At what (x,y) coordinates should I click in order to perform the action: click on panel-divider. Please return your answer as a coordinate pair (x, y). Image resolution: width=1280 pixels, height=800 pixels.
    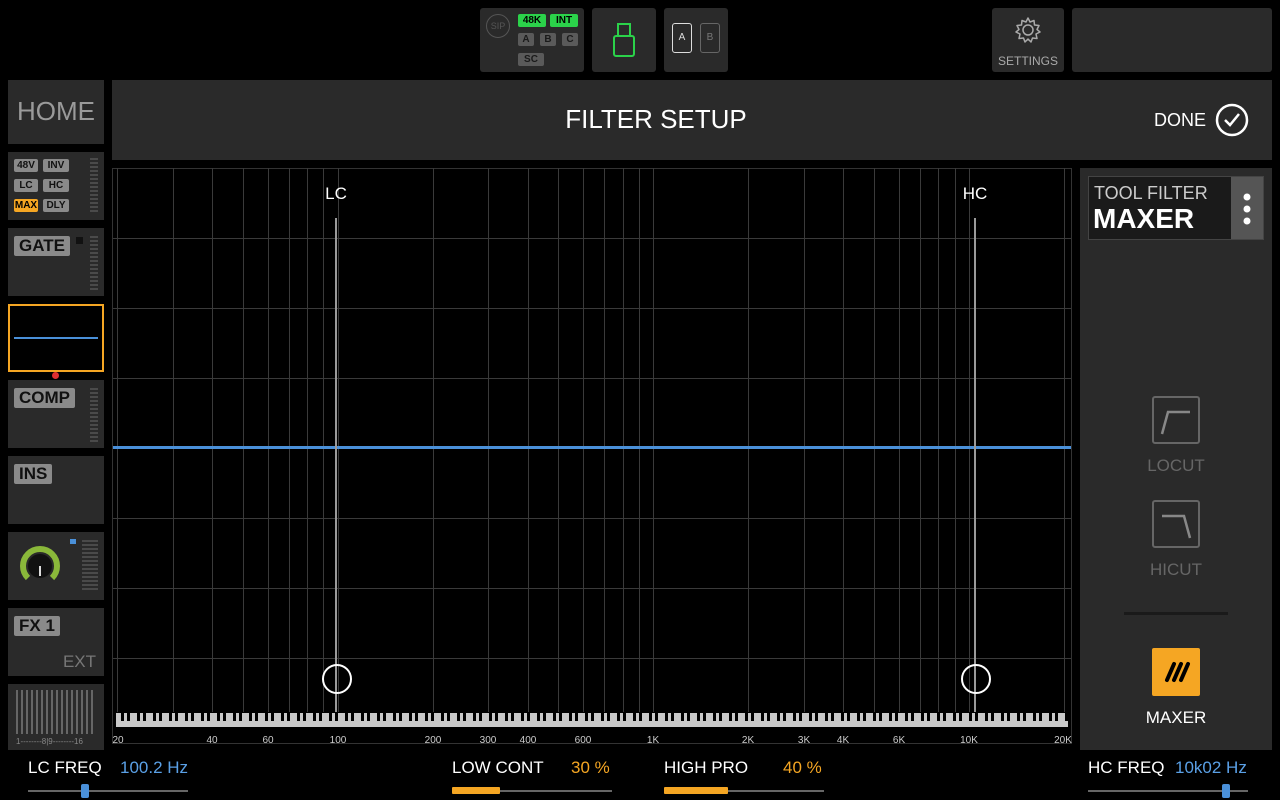
    Looking at the image, I should click on (1176, 613).